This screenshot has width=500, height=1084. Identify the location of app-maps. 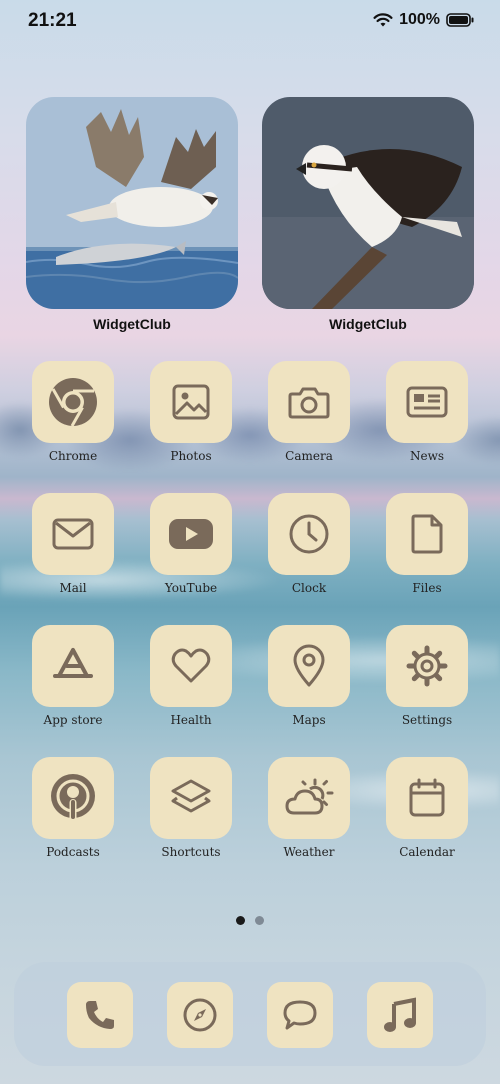
(309, 666).